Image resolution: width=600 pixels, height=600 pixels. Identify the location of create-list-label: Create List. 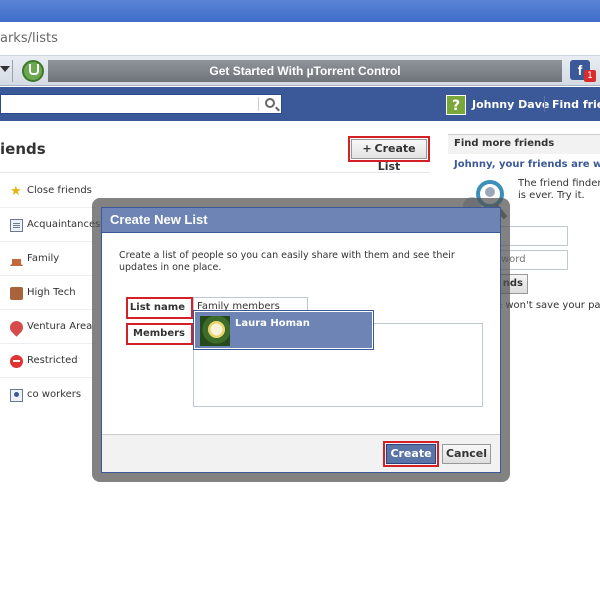
(395, 157).